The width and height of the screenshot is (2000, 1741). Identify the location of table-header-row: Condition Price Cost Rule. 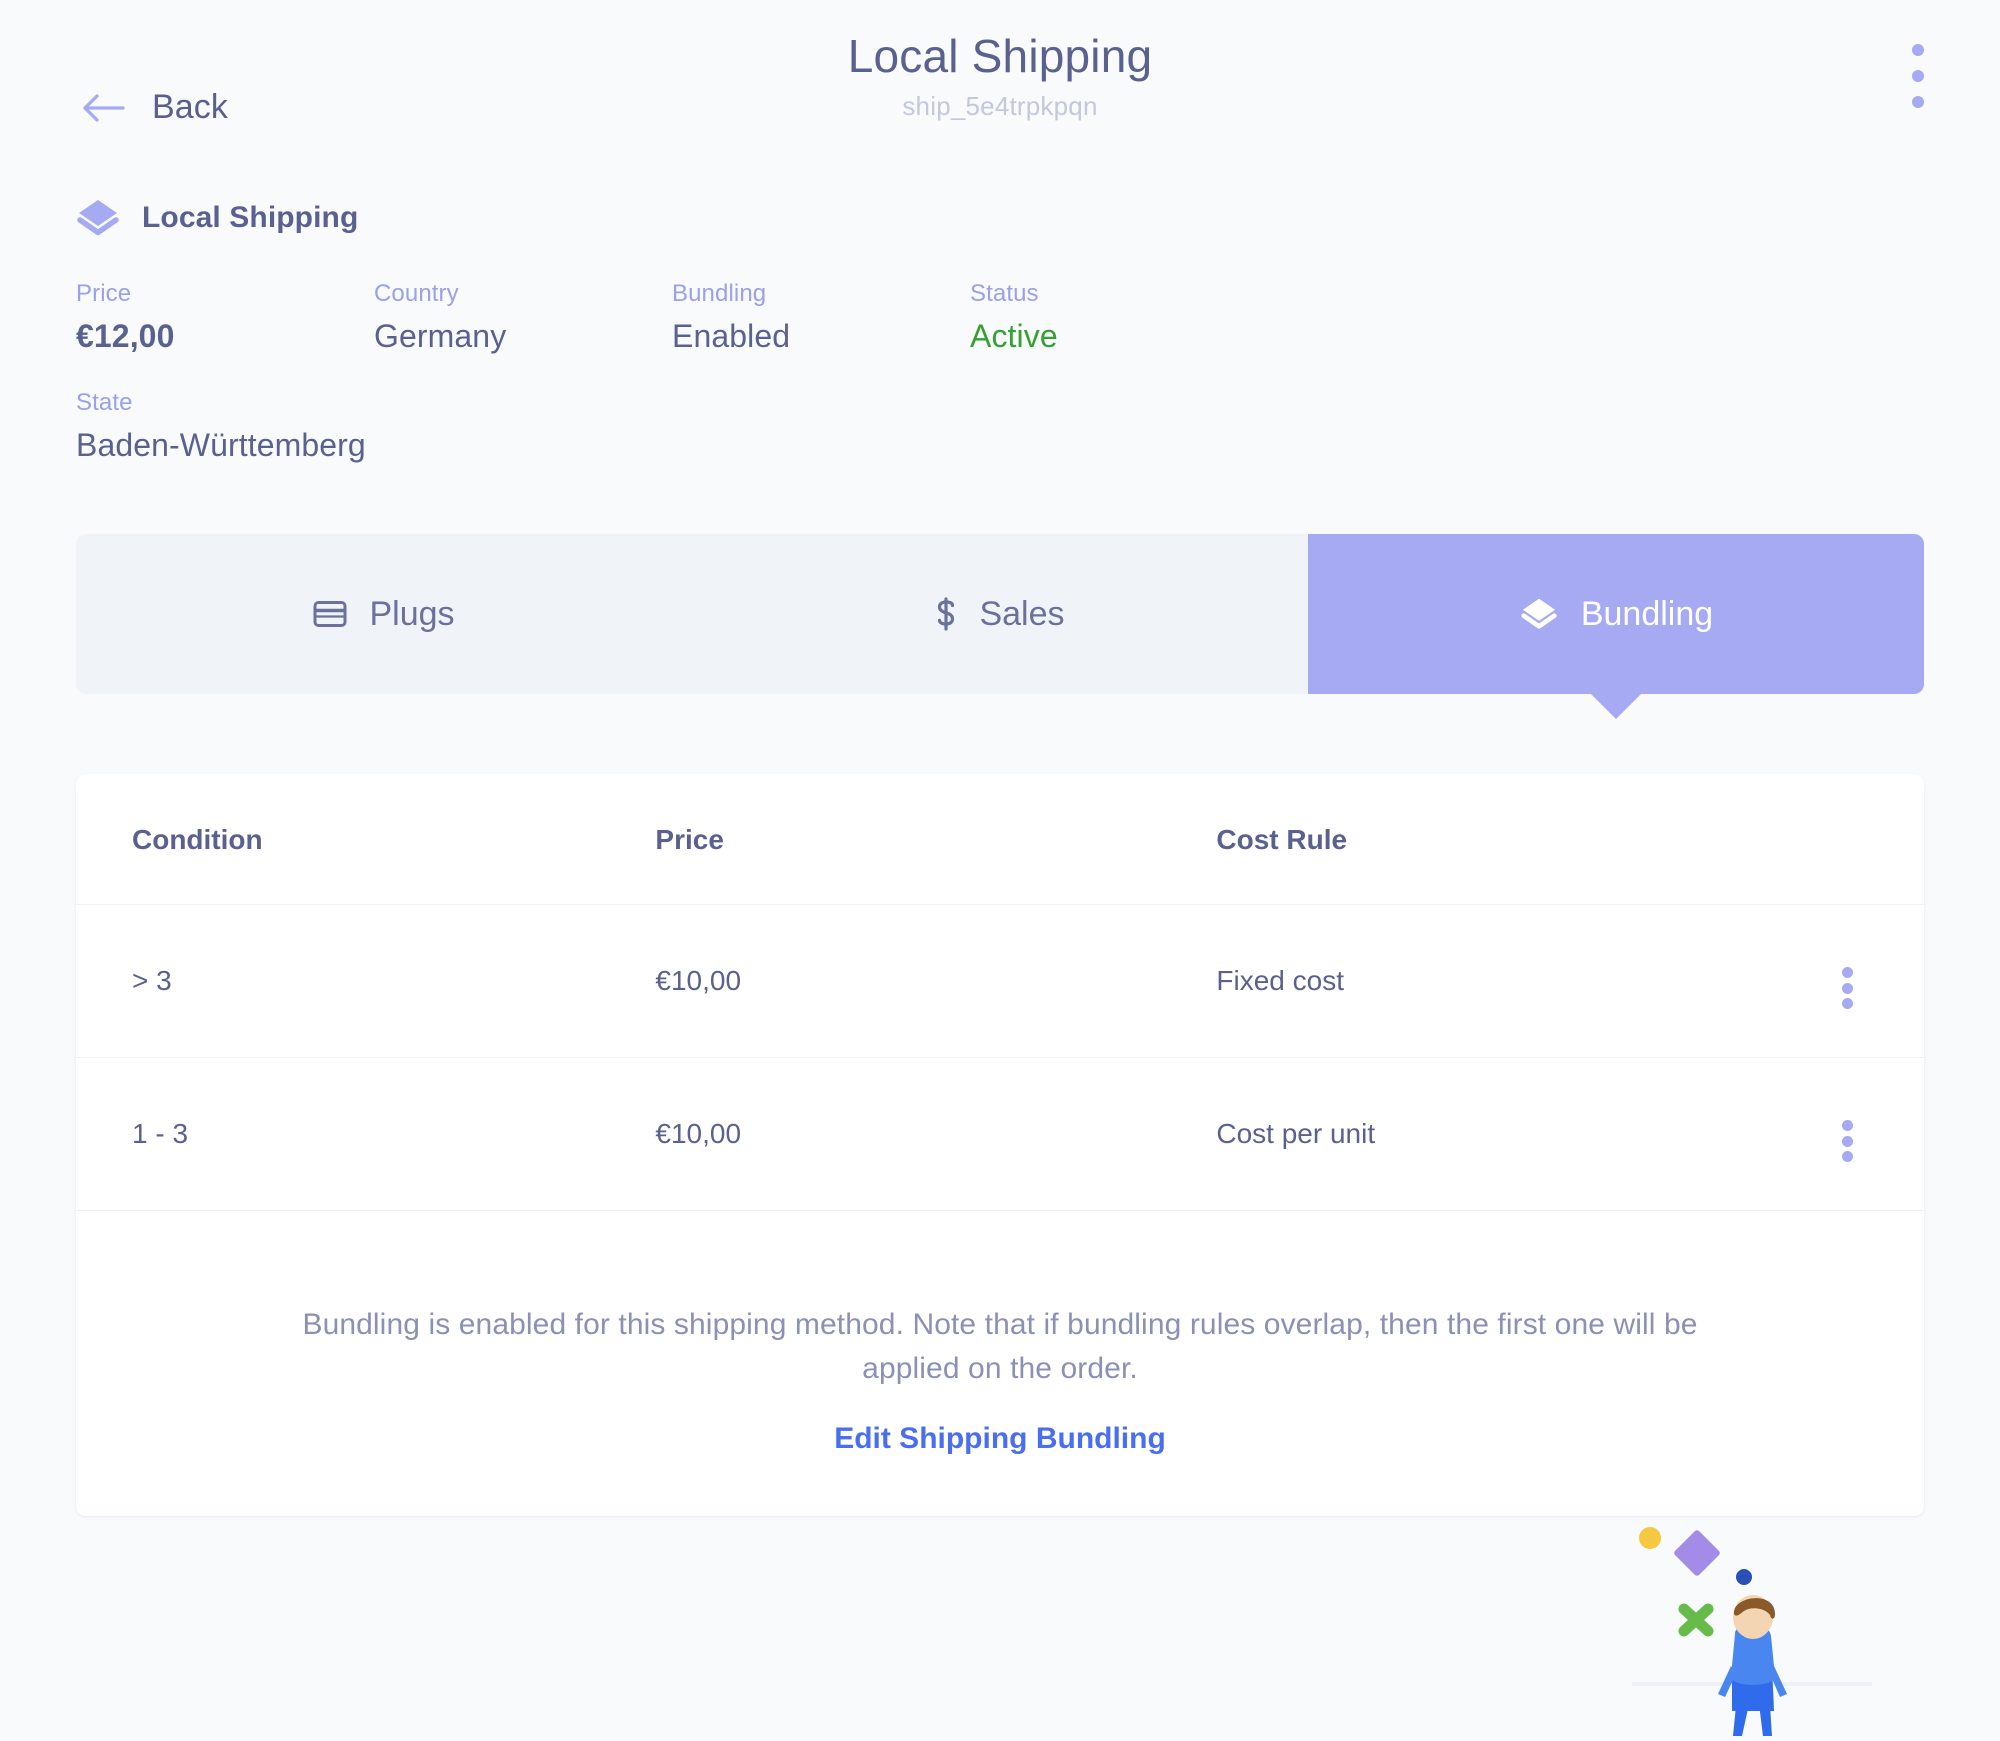
(1000, 839).